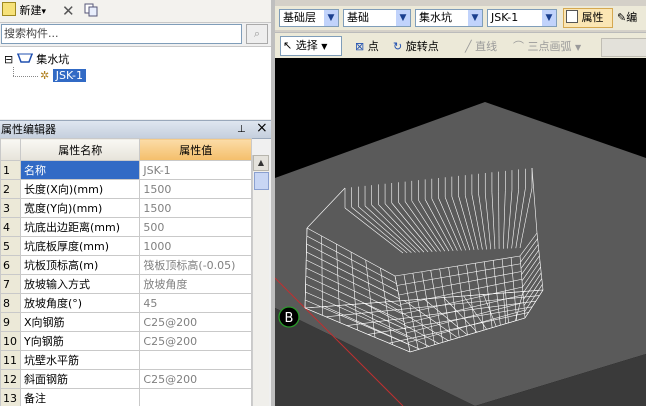  Describe the element at coordinates (195, 227) in the screenshot. I see `property-value-cell: 500` at that location.